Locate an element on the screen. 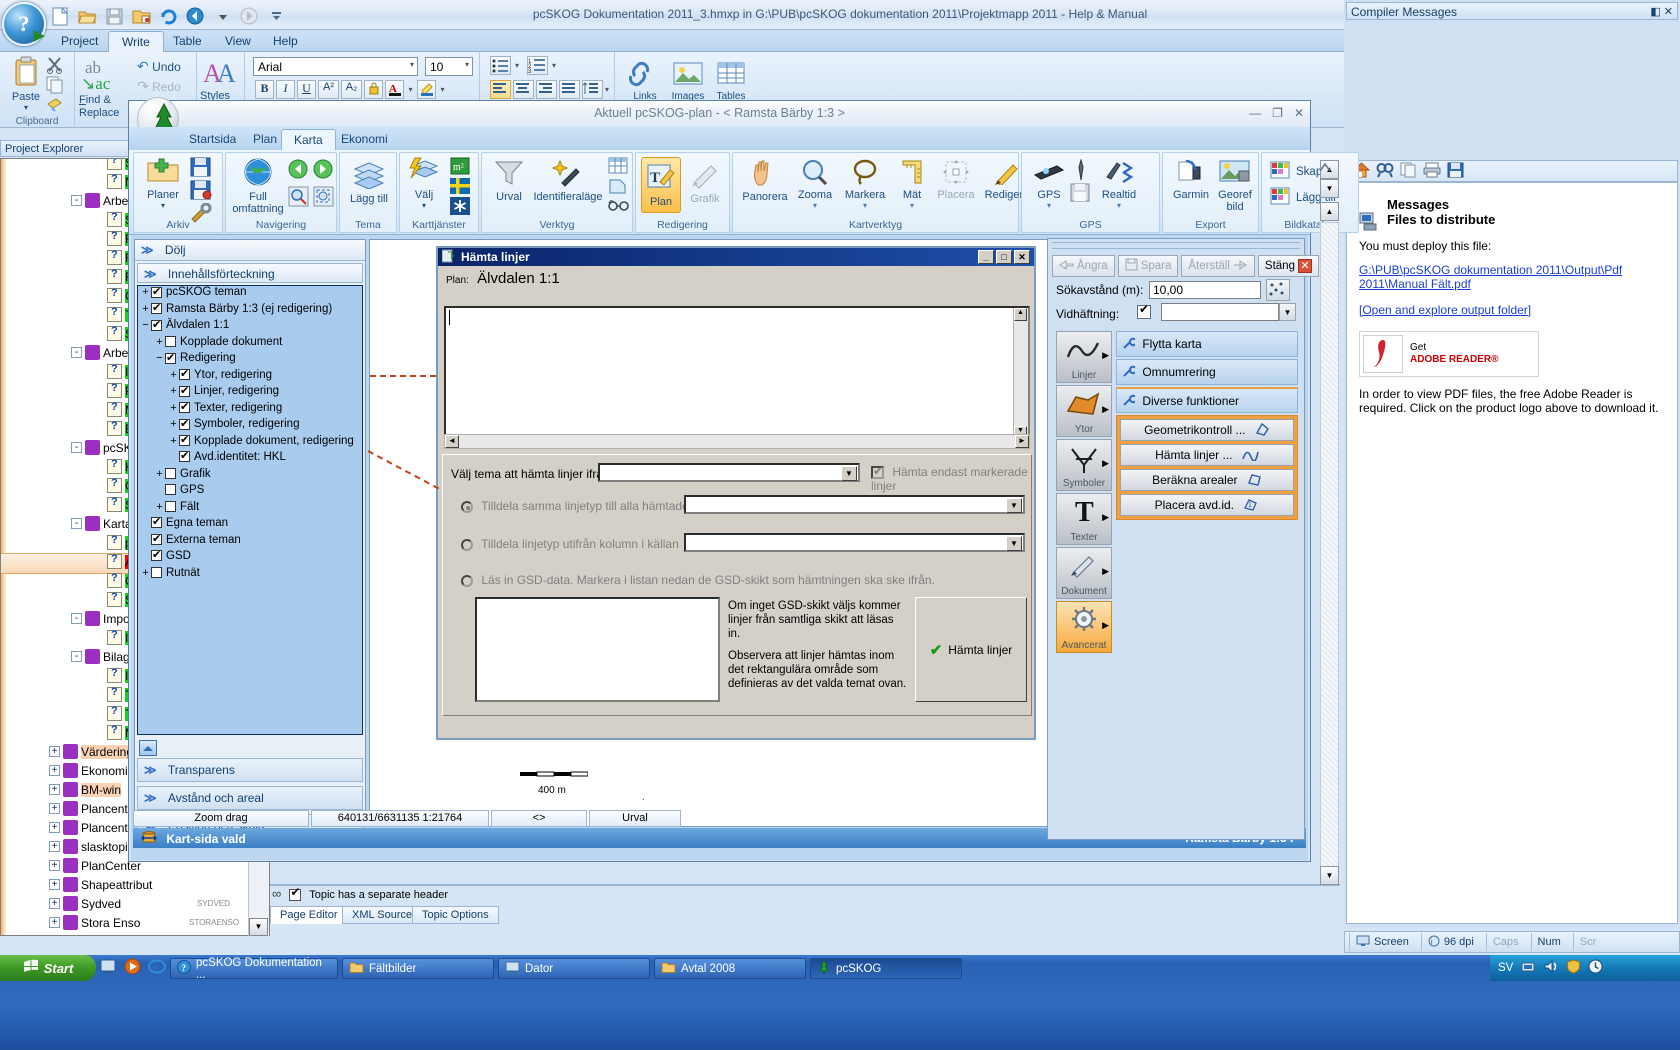  dialog-text-area: ▲ ▼ is located at coordinates (737, 373).